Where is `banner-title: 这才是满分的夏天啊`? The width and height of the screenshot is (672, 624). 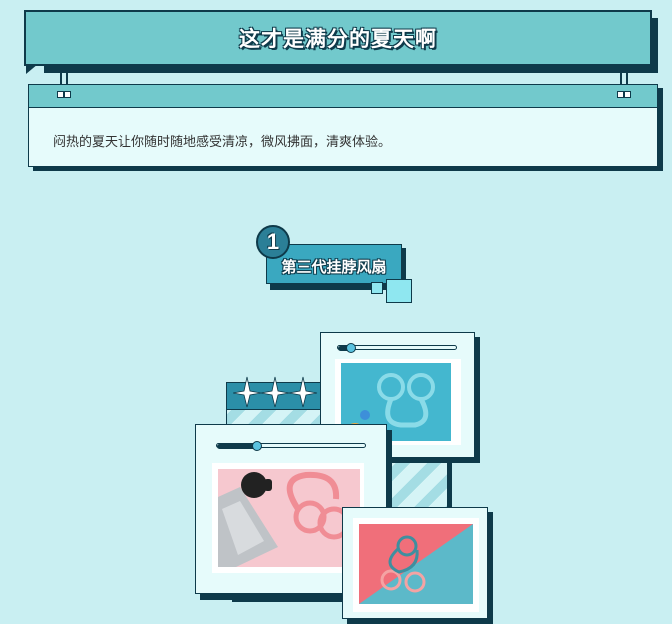
banner-title: 这才是满分的夏天啊 is located at coordinates (338, 39).